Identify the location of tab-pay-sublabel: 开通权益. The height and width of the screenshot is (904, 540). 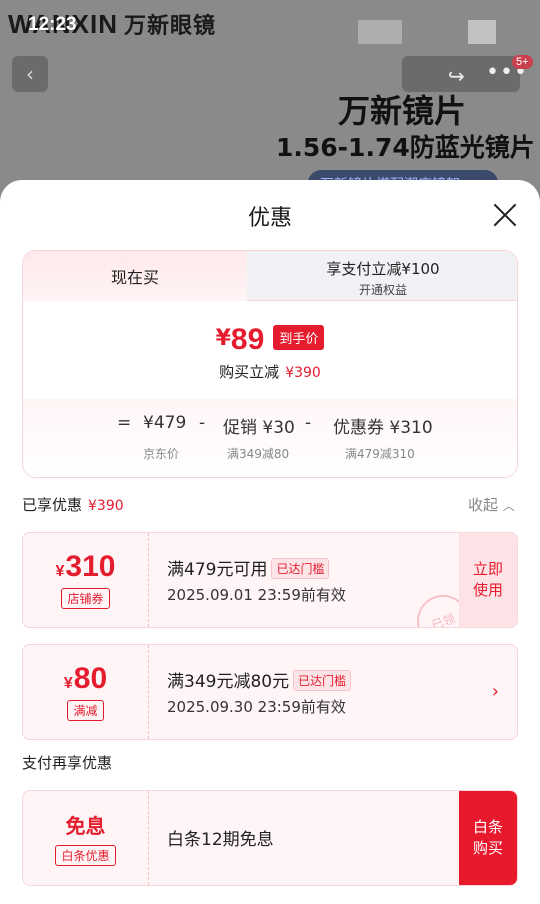
(382, 290).